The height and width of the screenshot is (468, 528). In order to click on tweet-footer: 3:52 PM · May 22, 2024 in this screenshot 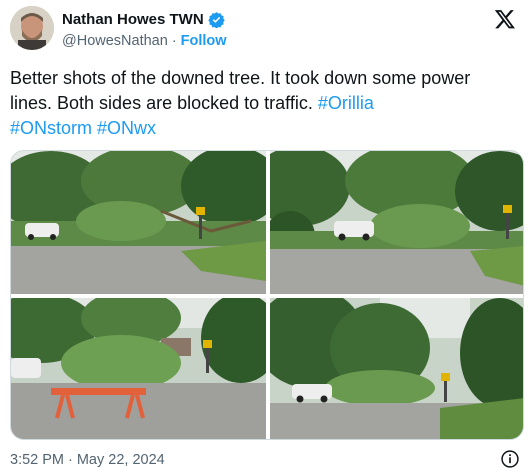, I will do `click(87, 460)`.